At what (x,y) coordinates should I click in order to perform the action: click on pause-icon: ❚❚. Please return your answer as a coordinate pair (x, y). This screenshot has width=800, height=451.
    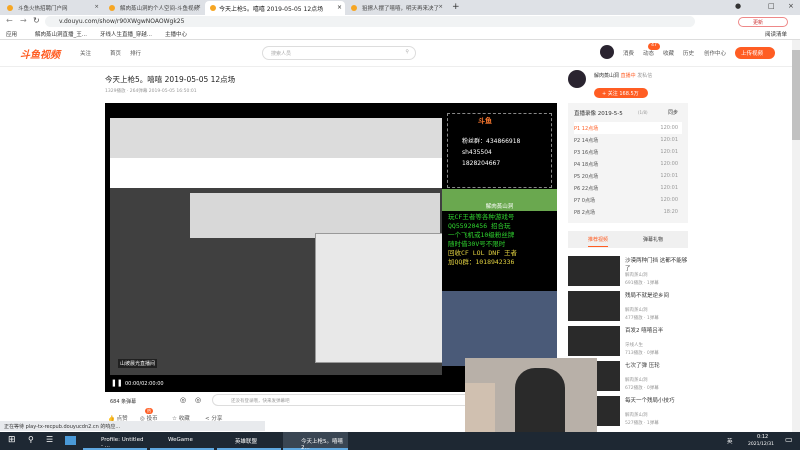
    Looking at the image, I should click on (117, 383).